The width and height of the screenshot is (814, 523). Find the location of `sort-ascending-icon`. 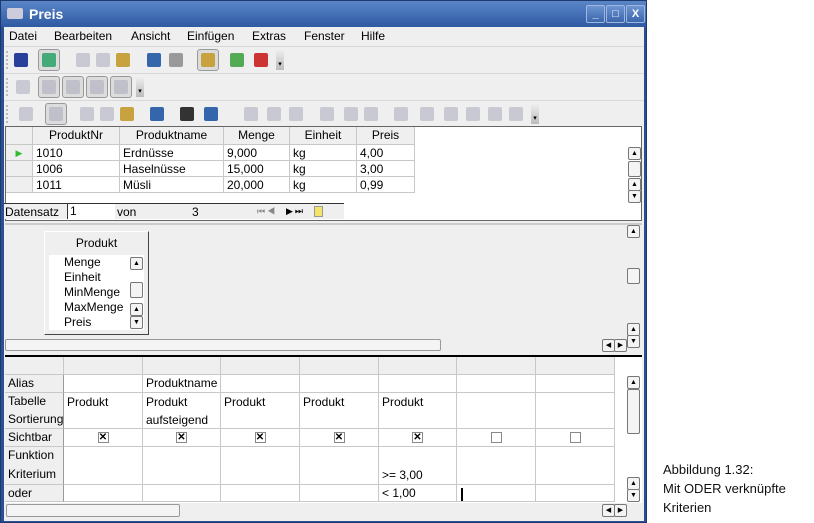

sort-ascending-icon is located at coordinates (274, 114).